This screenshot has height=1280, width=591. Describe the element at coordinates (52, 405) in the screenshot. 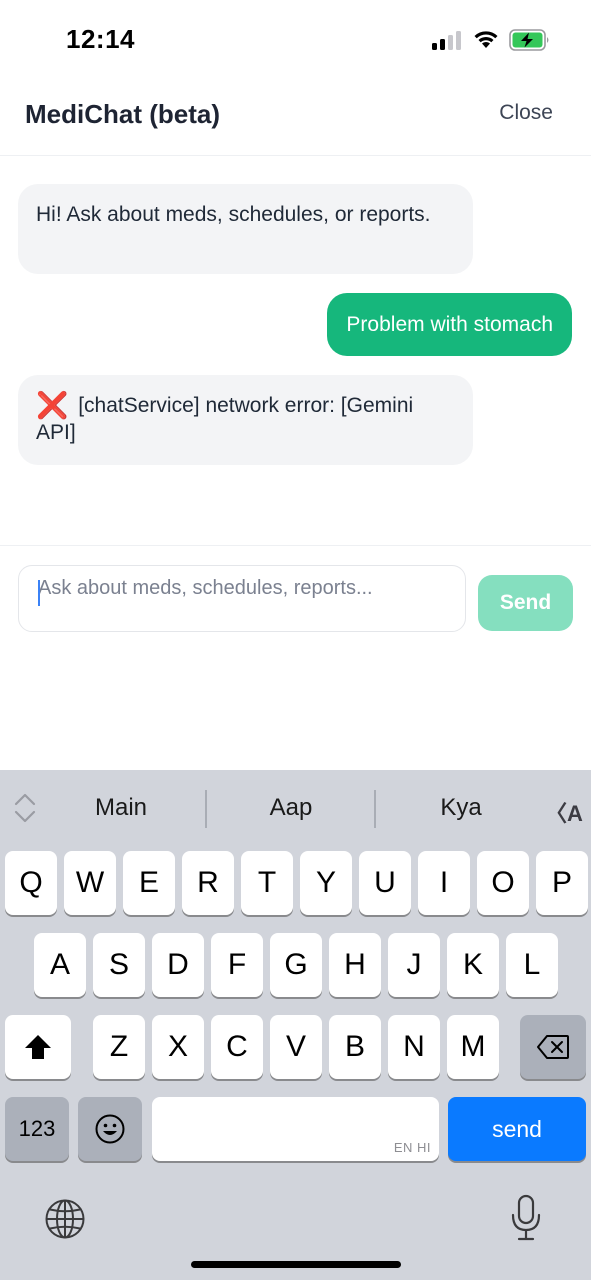

I see `cross-mark-icon: ❌` at that location.